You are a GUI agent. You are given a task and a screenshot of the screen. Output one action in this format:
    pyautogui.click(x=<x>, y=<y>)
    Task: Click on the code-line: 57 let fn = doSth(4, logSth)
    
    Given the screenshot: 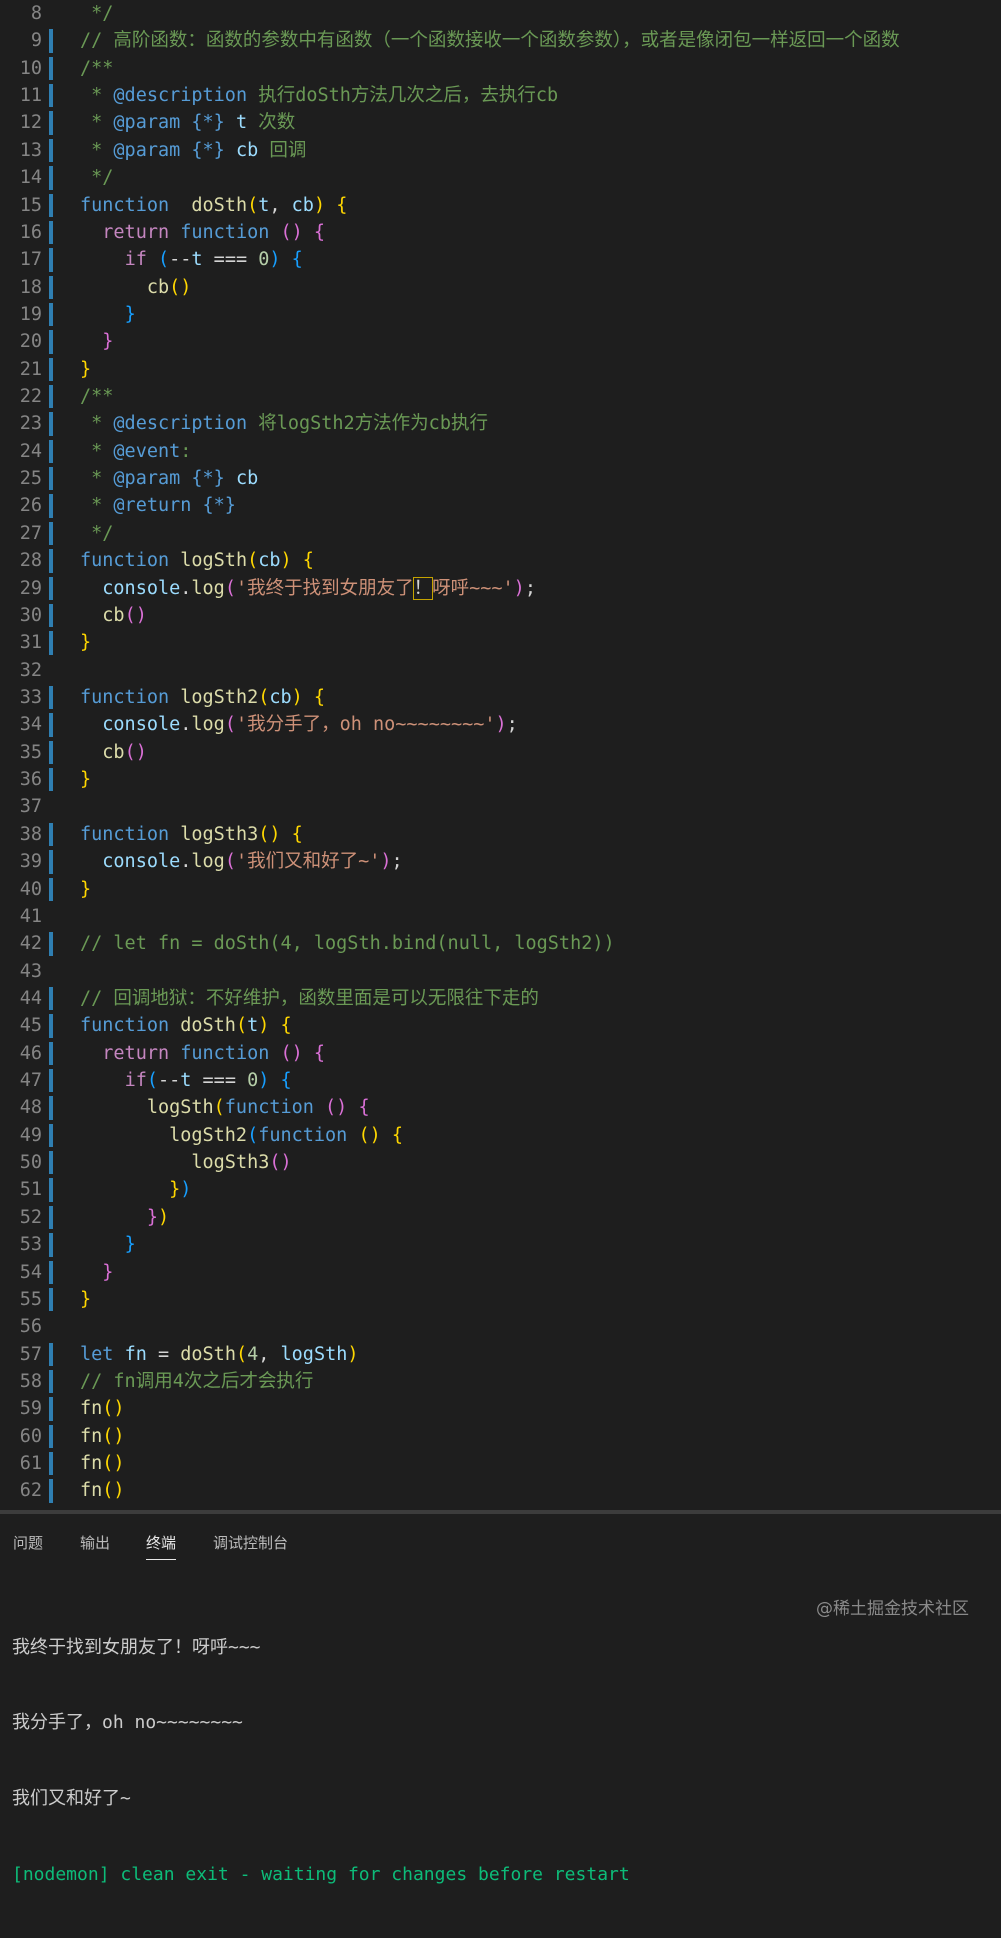 What is the action you would take?
    pyautogui.click(x=500, y=1354)
    